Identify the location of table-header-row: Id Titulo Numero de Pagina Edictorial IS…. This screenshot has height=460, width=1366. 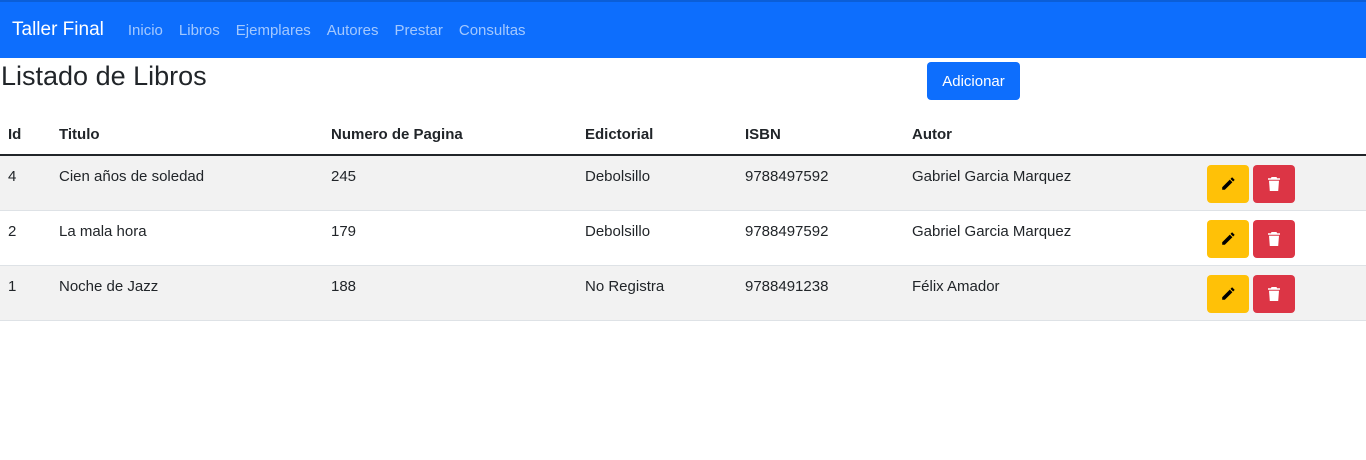
(683, 135).